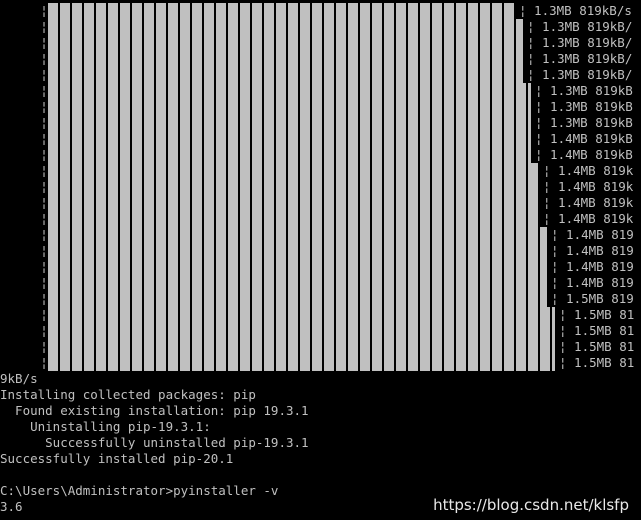  What do you see at coordinates (154, 442) in the screenshot?
I see `console-line: Successfully uninstalled pip-19.3.1` at bounding box center [154, 442].